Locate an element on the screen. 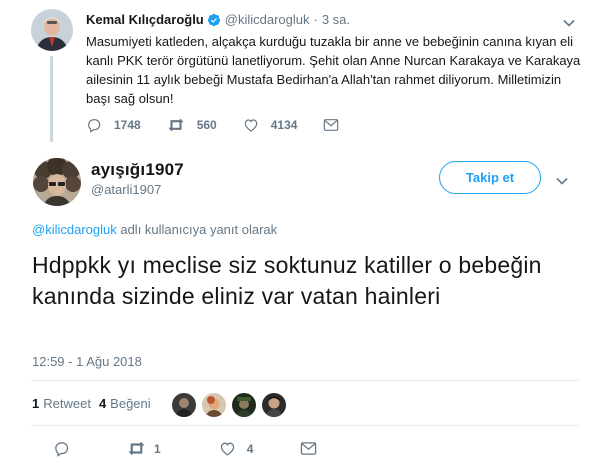  like-stat: 4 Beğeni is located at coordinates (125, 403).